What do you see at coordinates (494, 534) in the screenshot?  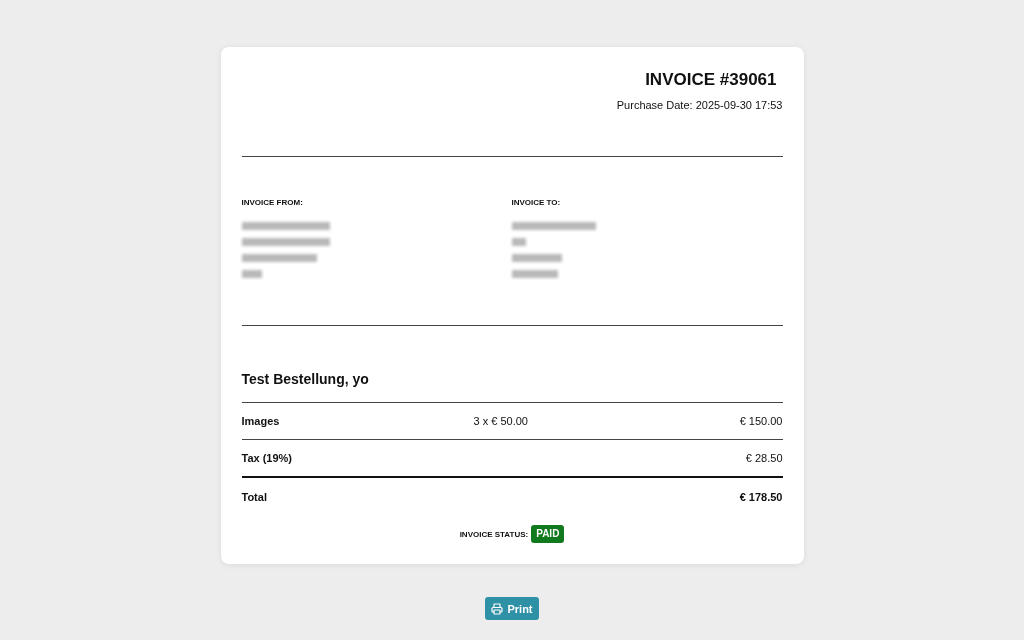 I see `status-label: INVOICE STATUS:` at bounding box center [494, 534].